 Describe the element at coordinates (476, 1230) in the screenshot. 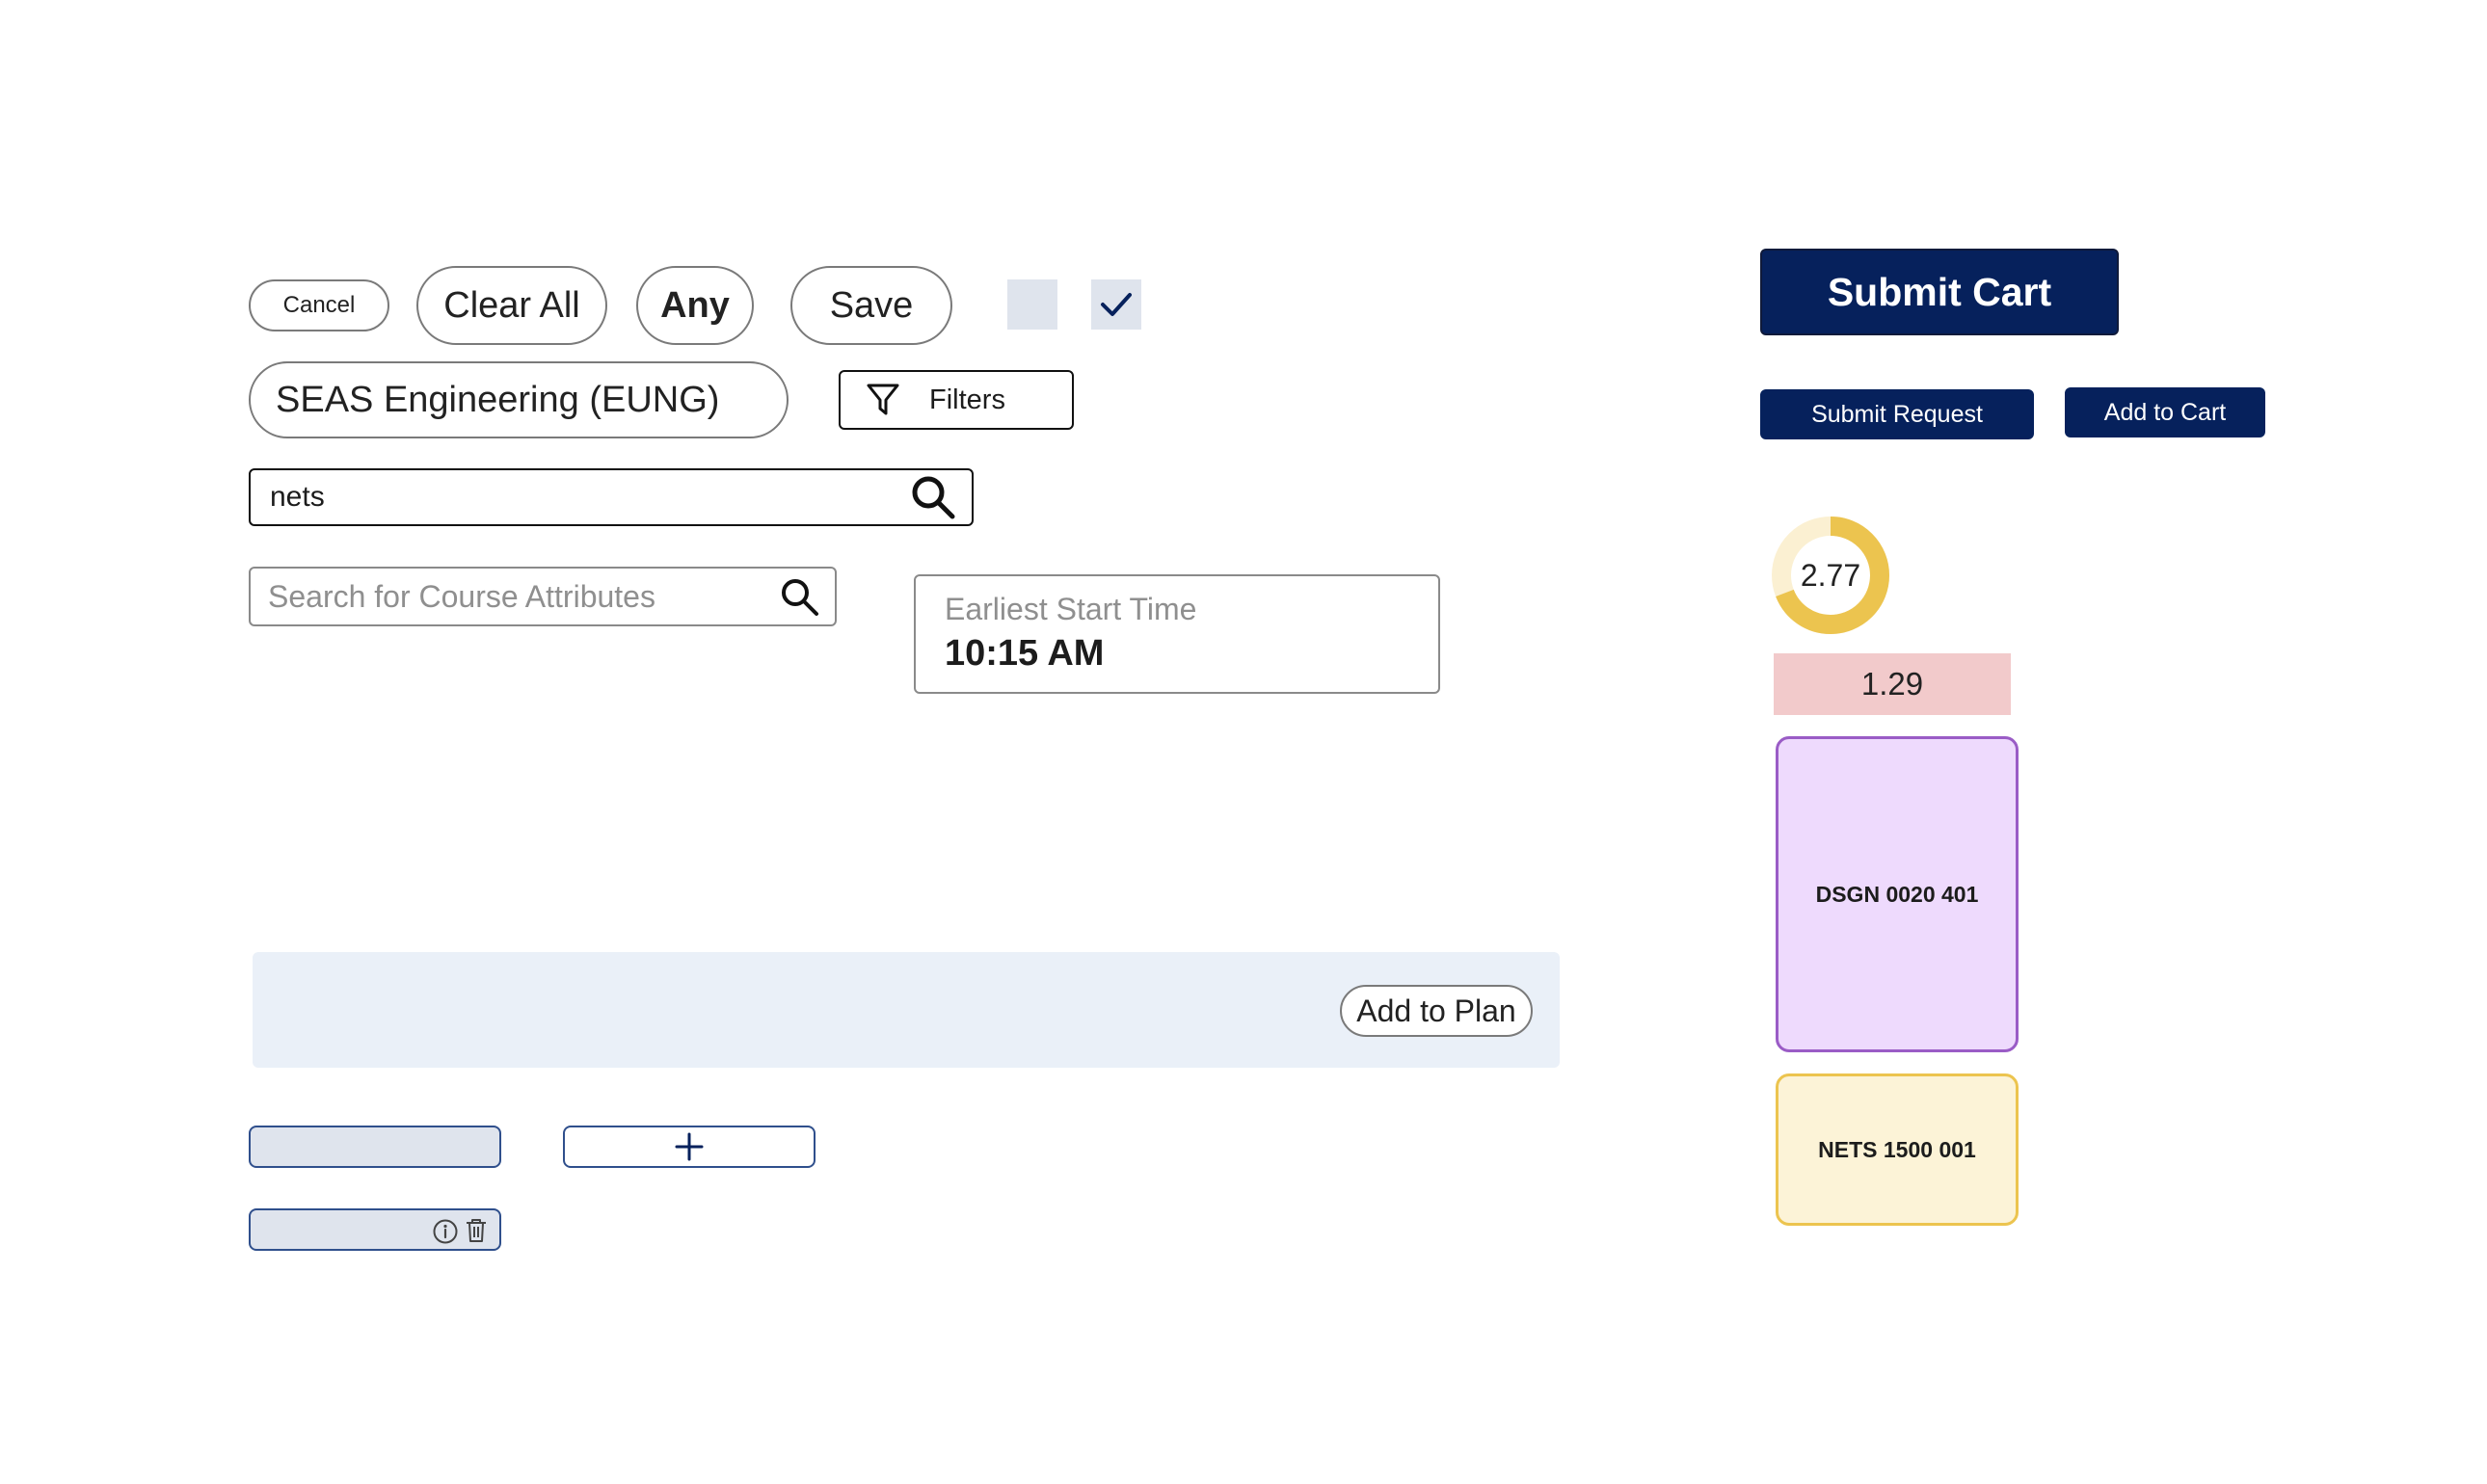

I see `trash-icon` at that location.